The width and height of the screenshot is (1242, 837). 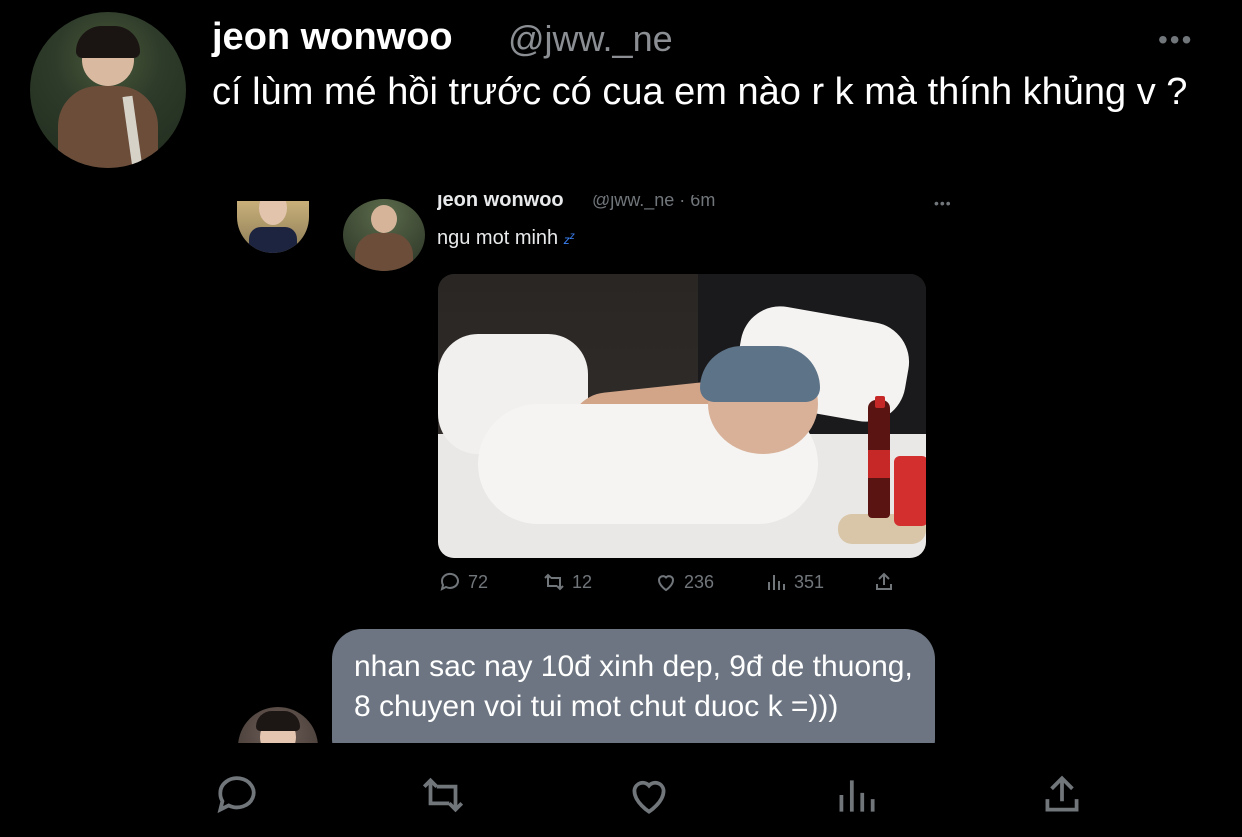 I want to click on embedded-tweet-text-content: ngu mot minh, so click(x=498, y=238).